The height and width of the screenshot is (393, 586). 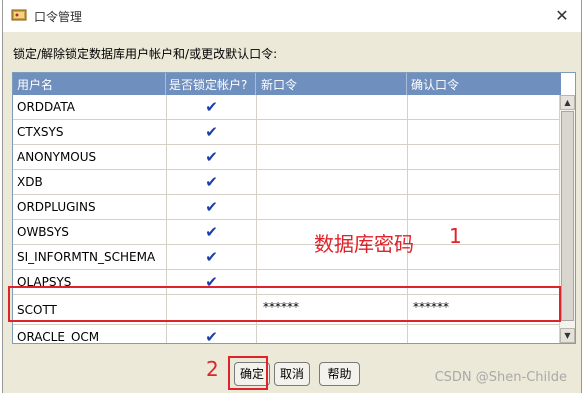 What do you see at coordinates (292, 16) in the screenshot?
I see `title-bar: 口令管理 ✕` at bounding box center [292, 16].